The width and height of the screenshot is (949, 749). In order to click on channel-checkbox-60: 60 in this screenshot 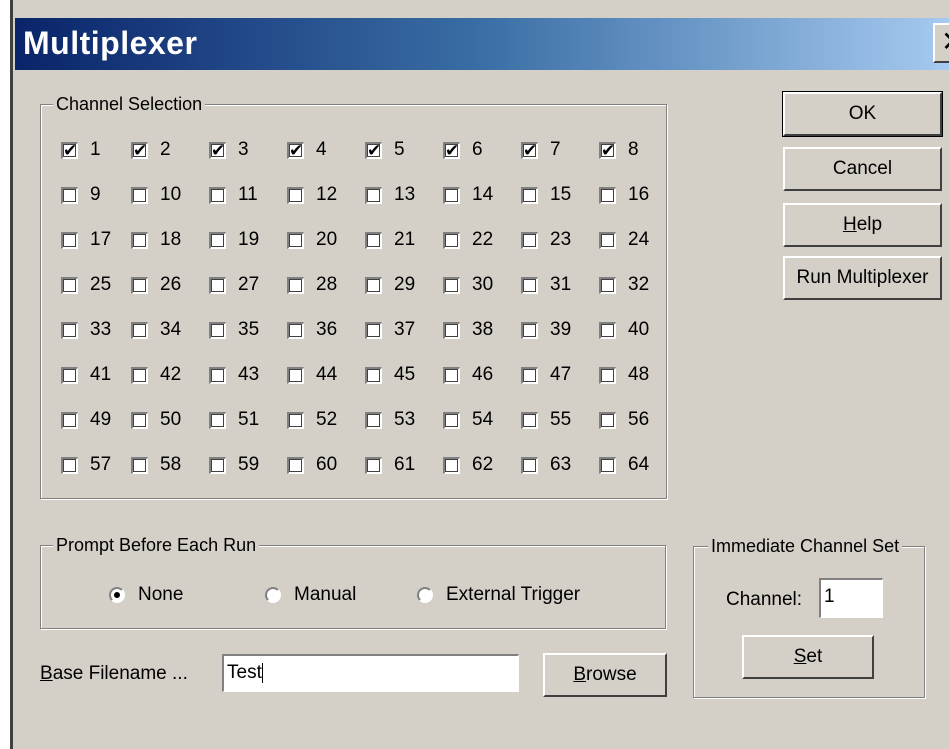, I will do `click(312, 465)`.